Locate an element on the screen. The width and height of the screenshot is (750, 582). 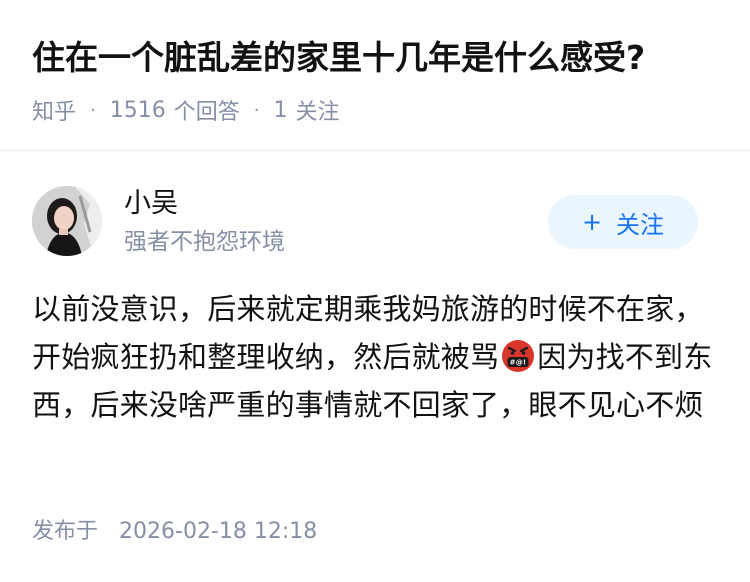
angry-face-with-symbols-emoji-icon: #@! is located at coordinates (518, 356).